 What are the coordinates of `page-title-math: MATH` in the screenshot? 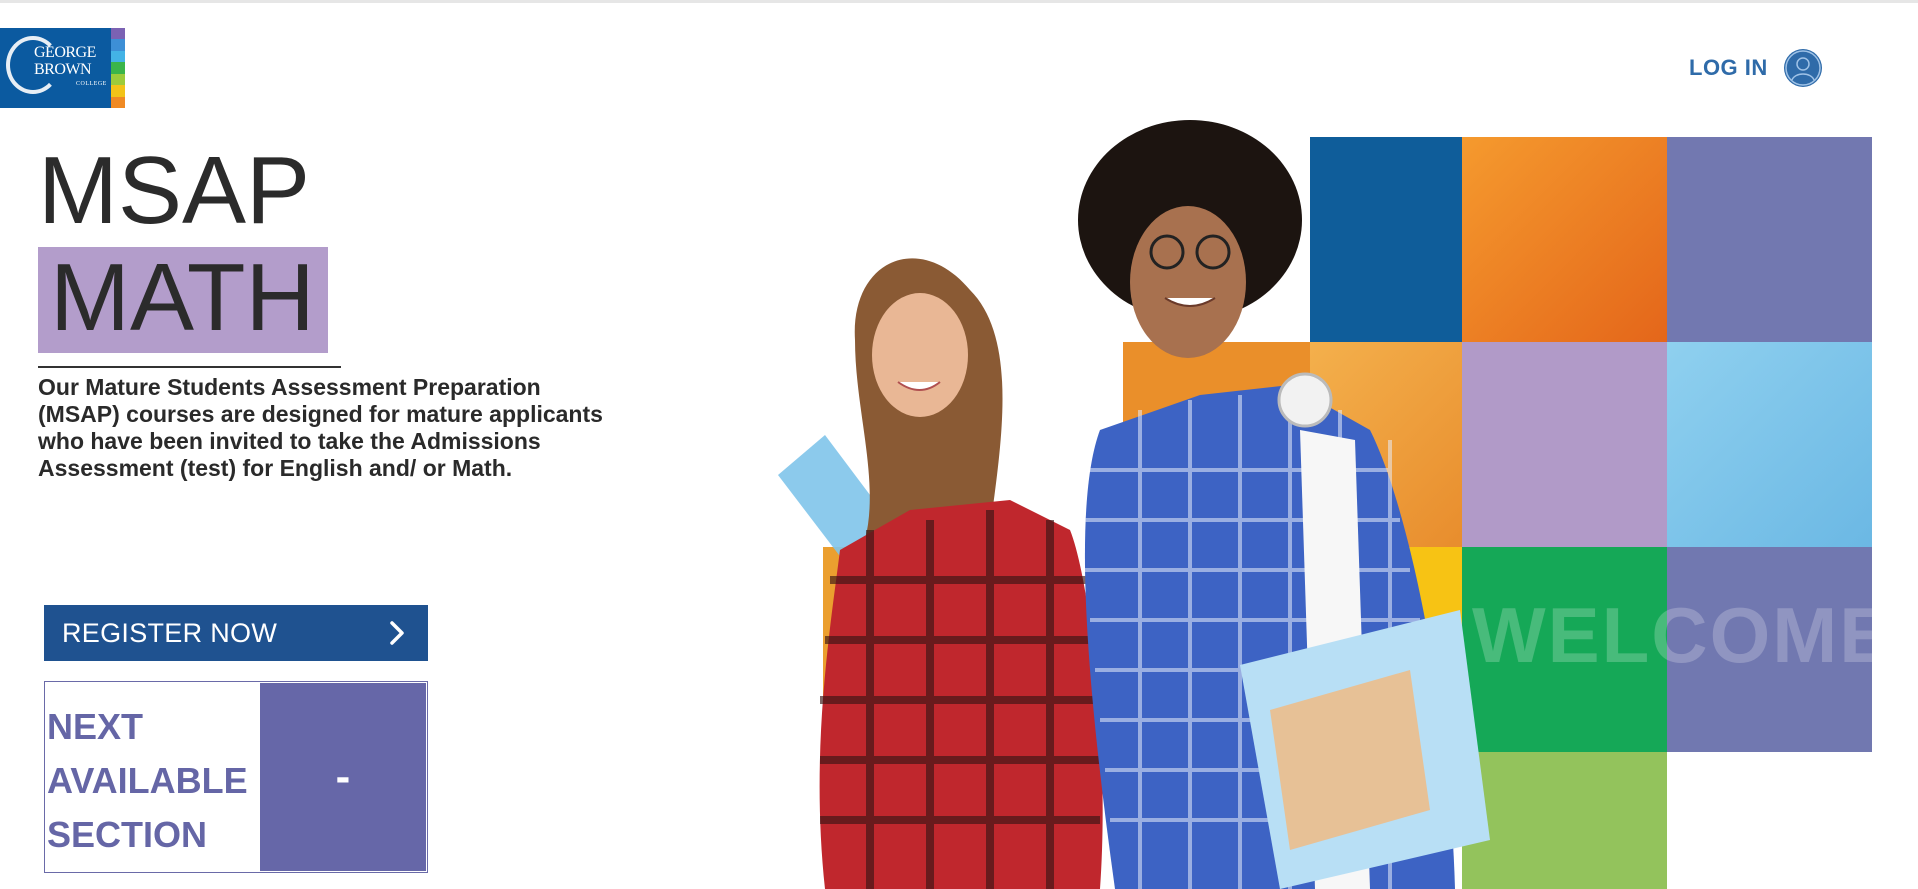 It's located at (182, 297).